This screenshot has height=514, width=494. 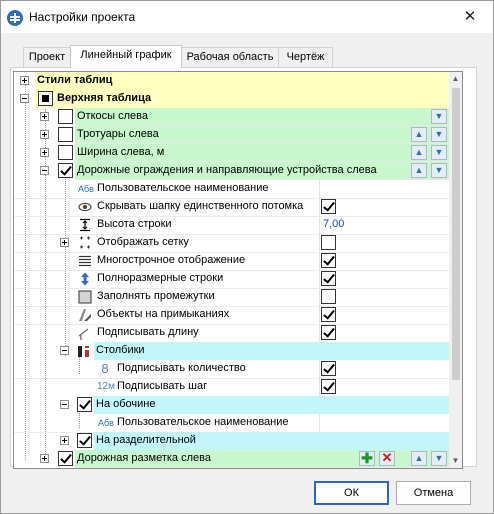 What do you see at coordinates (231, 81) in the screenshot?
I see `tree-row-table-styles: Стили таблиц` at bounding box center [231, 81].